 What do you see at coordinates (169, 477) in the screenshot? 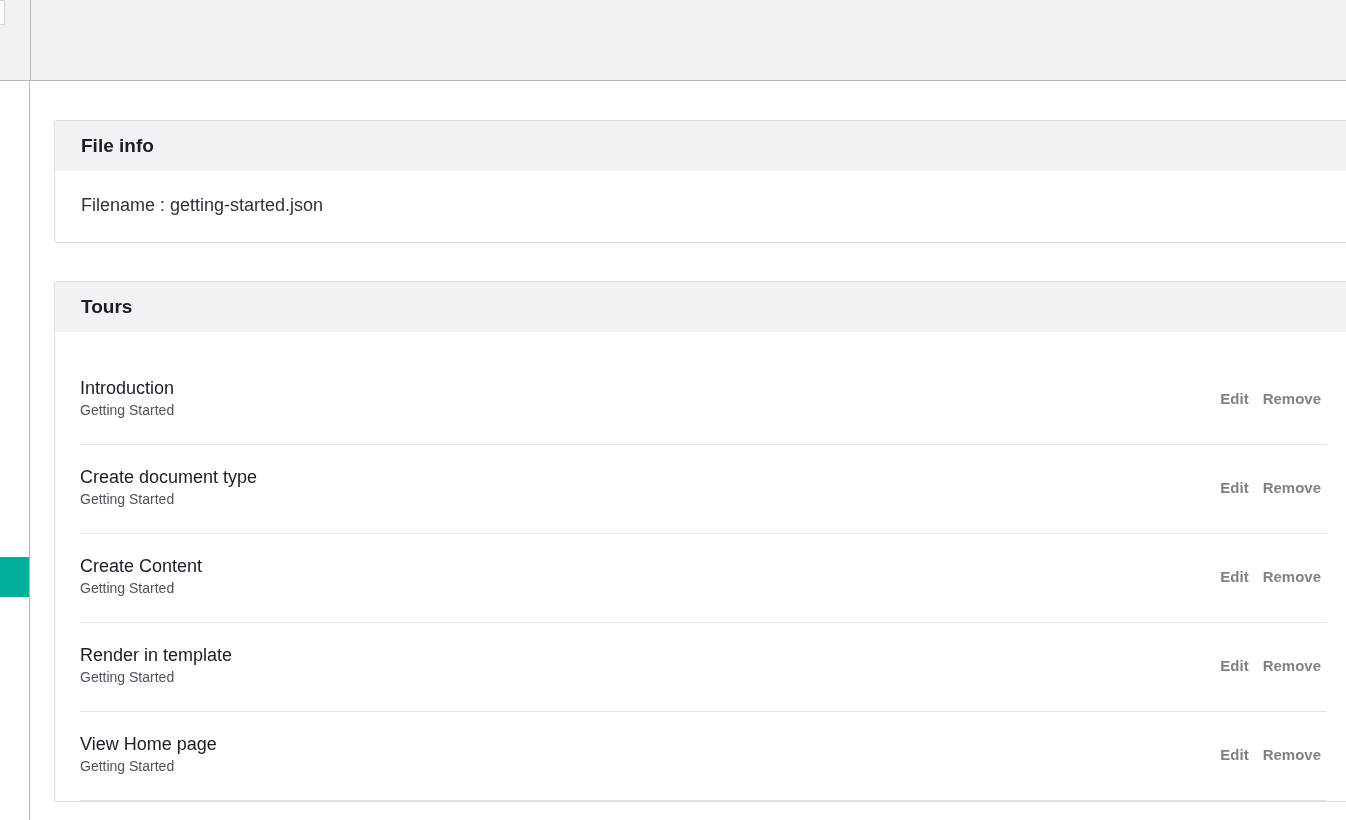
I see `tour-name: Create document type` at bounding box center [169, 477].